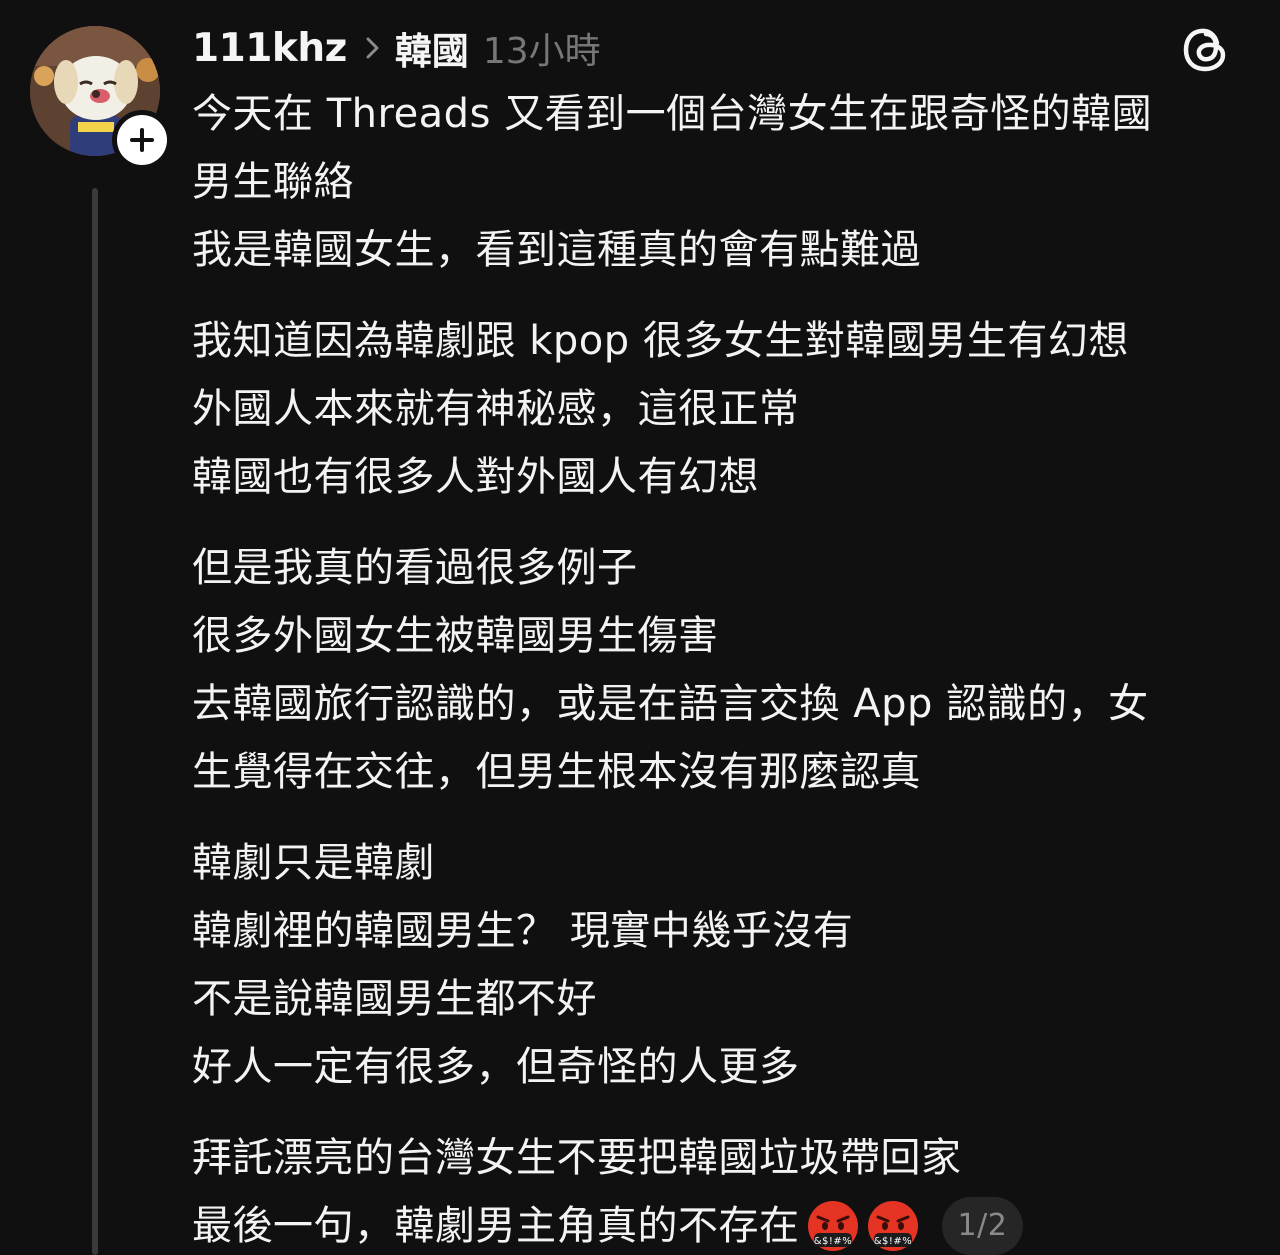  What do you see at coordinates (670, 704) in the screenshot?
I see `text-line: 去韓國旅行認識的，或是在語言交換 App 認識的，女` at bounding box center [670, 704].